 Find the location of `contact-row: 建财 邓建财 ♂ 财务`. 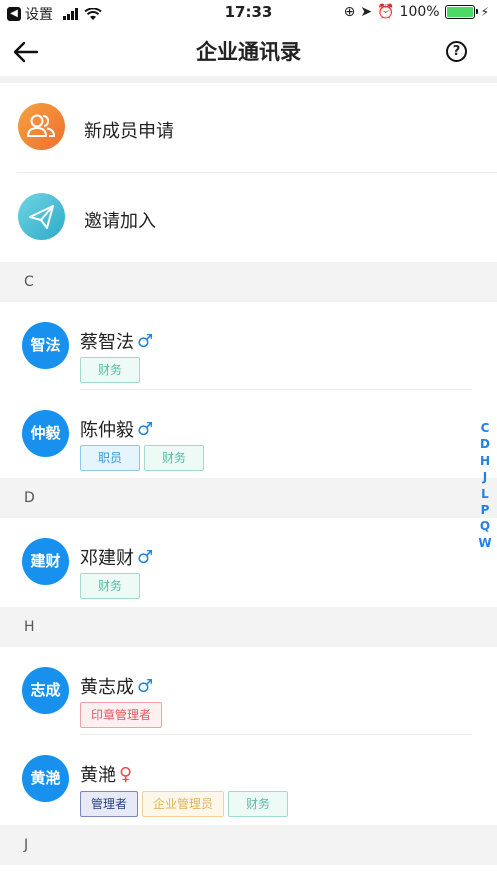

contact-row: 建财 邓建财 ♂ 财务 is located at coordinates (248, 562).